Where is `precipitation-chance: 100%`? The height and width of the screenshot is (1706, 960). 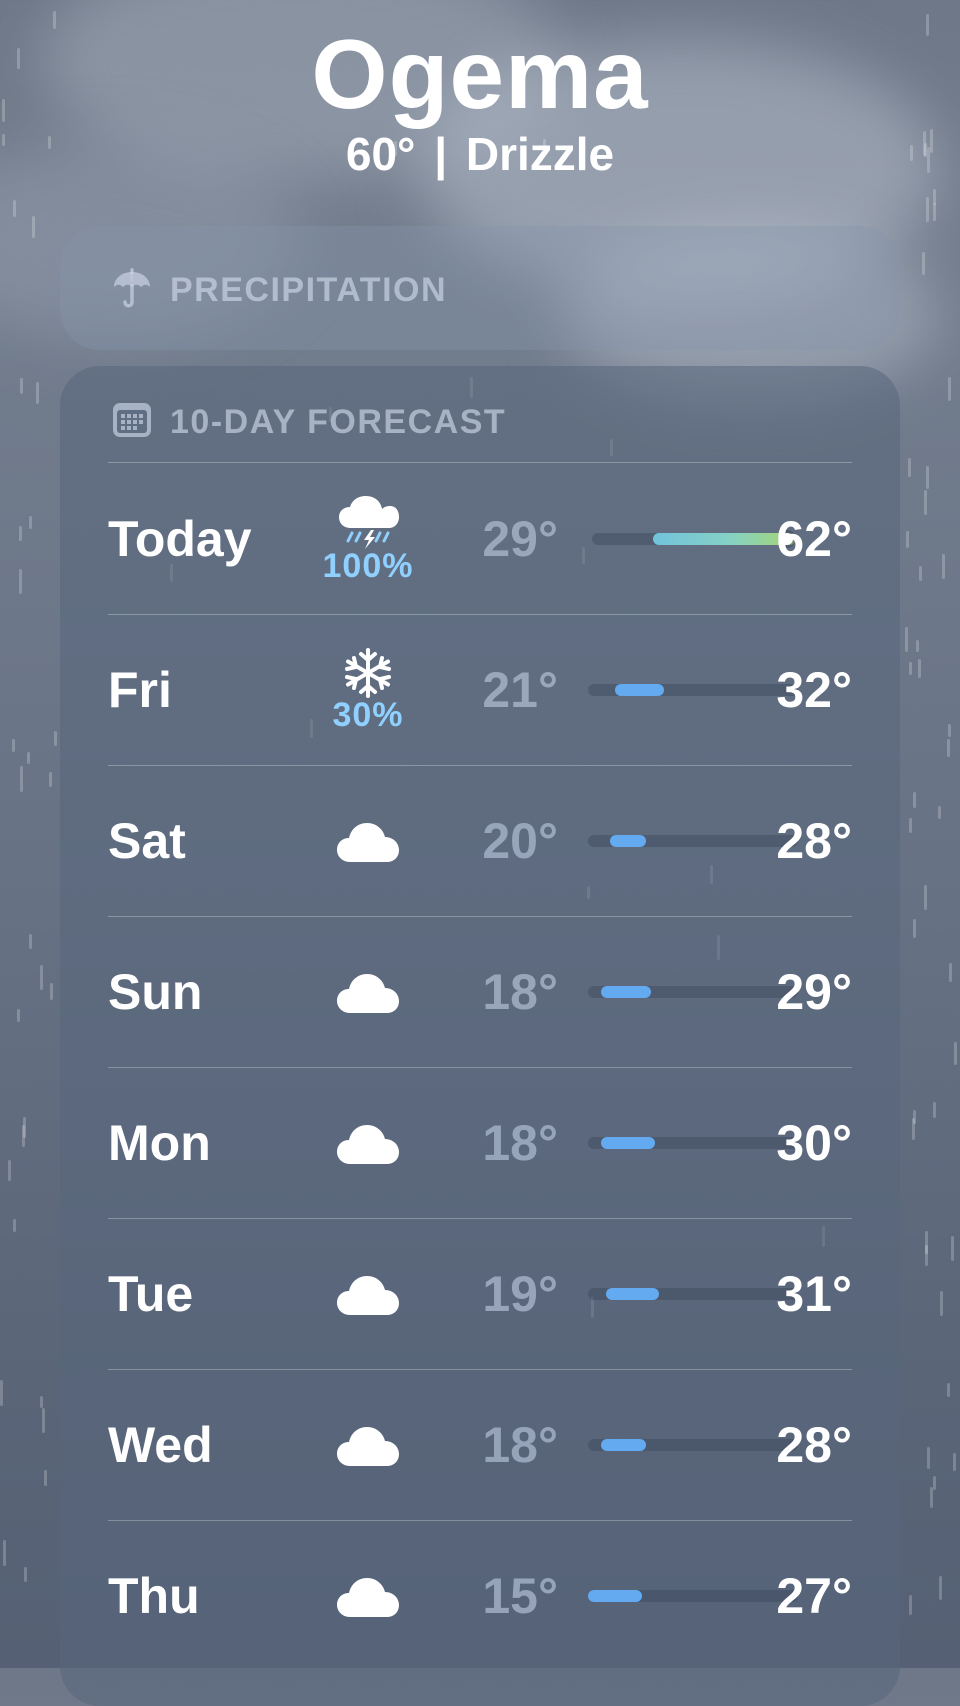 precipitation-chance: 100% is located at coordinates (368, 566).